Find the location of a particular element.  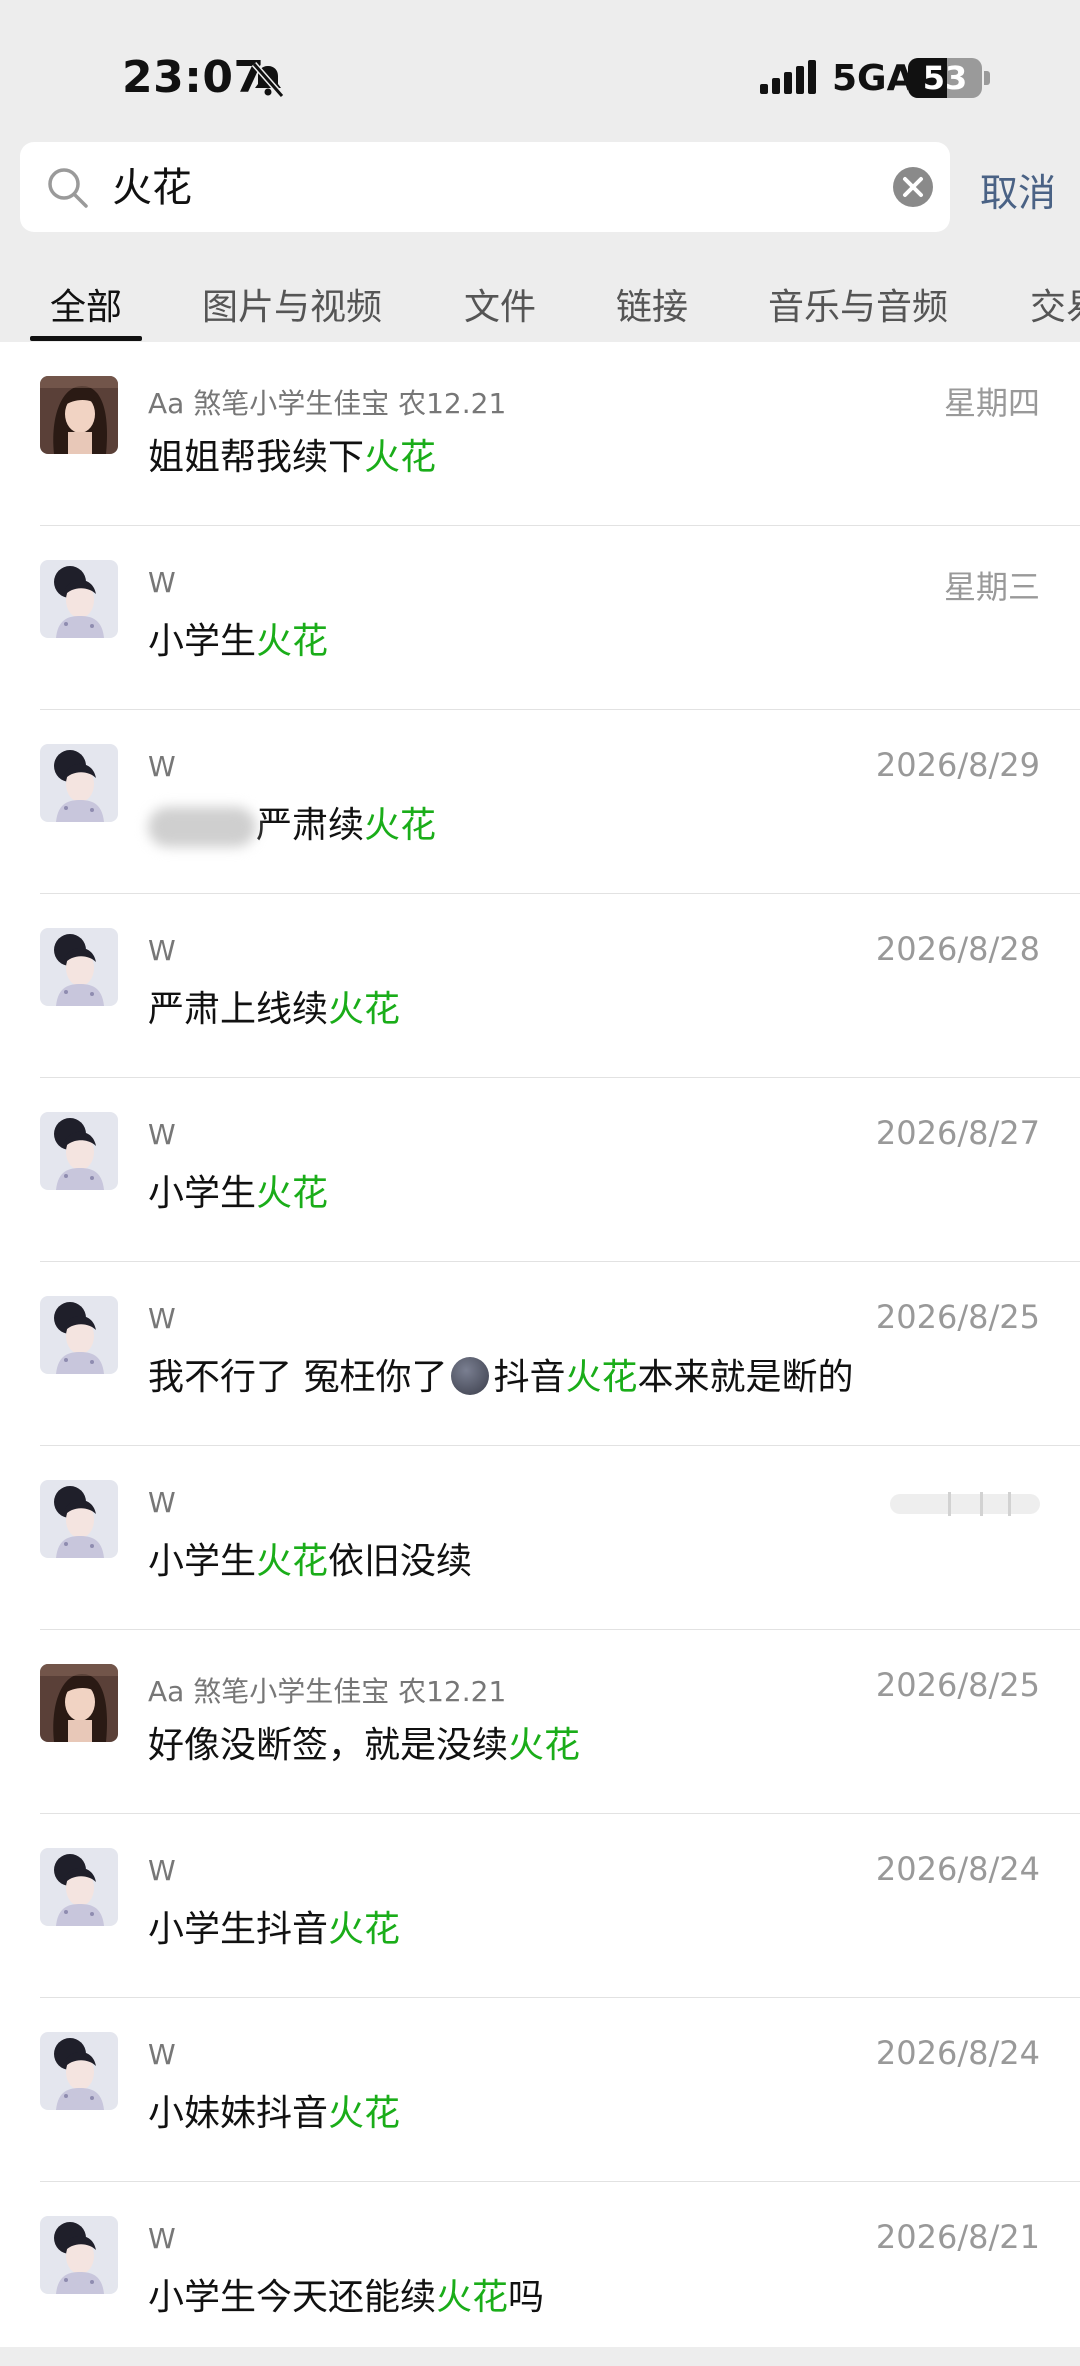

tab-links: 链接 is located at coordinates (652, 304).